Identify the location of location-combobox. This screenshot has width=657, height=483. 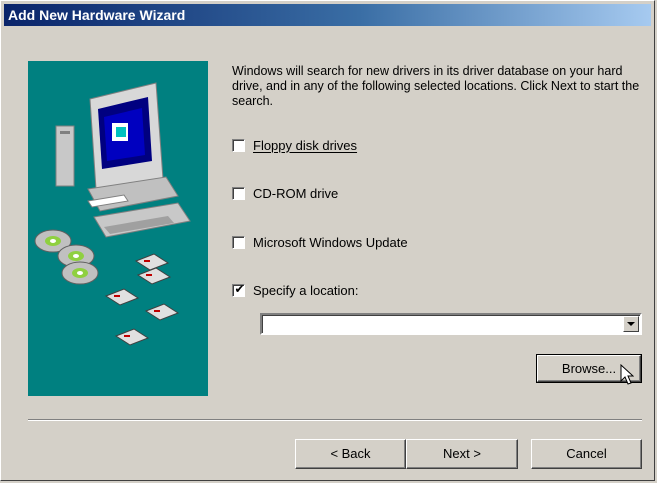
(451, 324).